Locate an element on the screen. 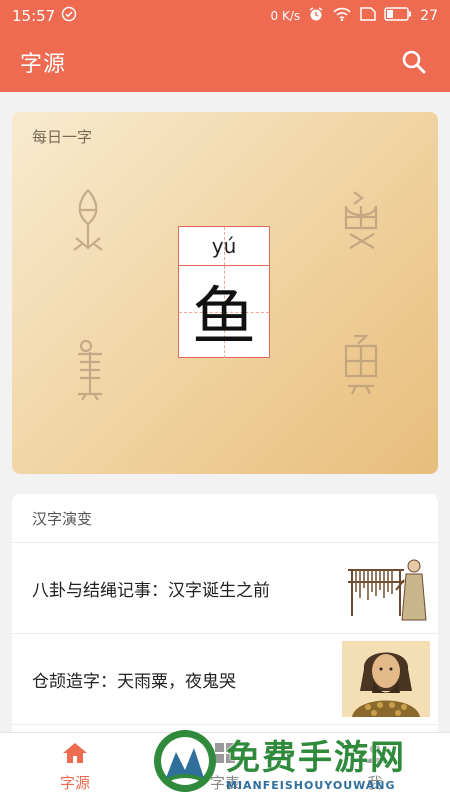 The height and width of the screenshot is (801, 450). status-bar: 15:57 0 K/s 27 is located at coordinates (225, 16).